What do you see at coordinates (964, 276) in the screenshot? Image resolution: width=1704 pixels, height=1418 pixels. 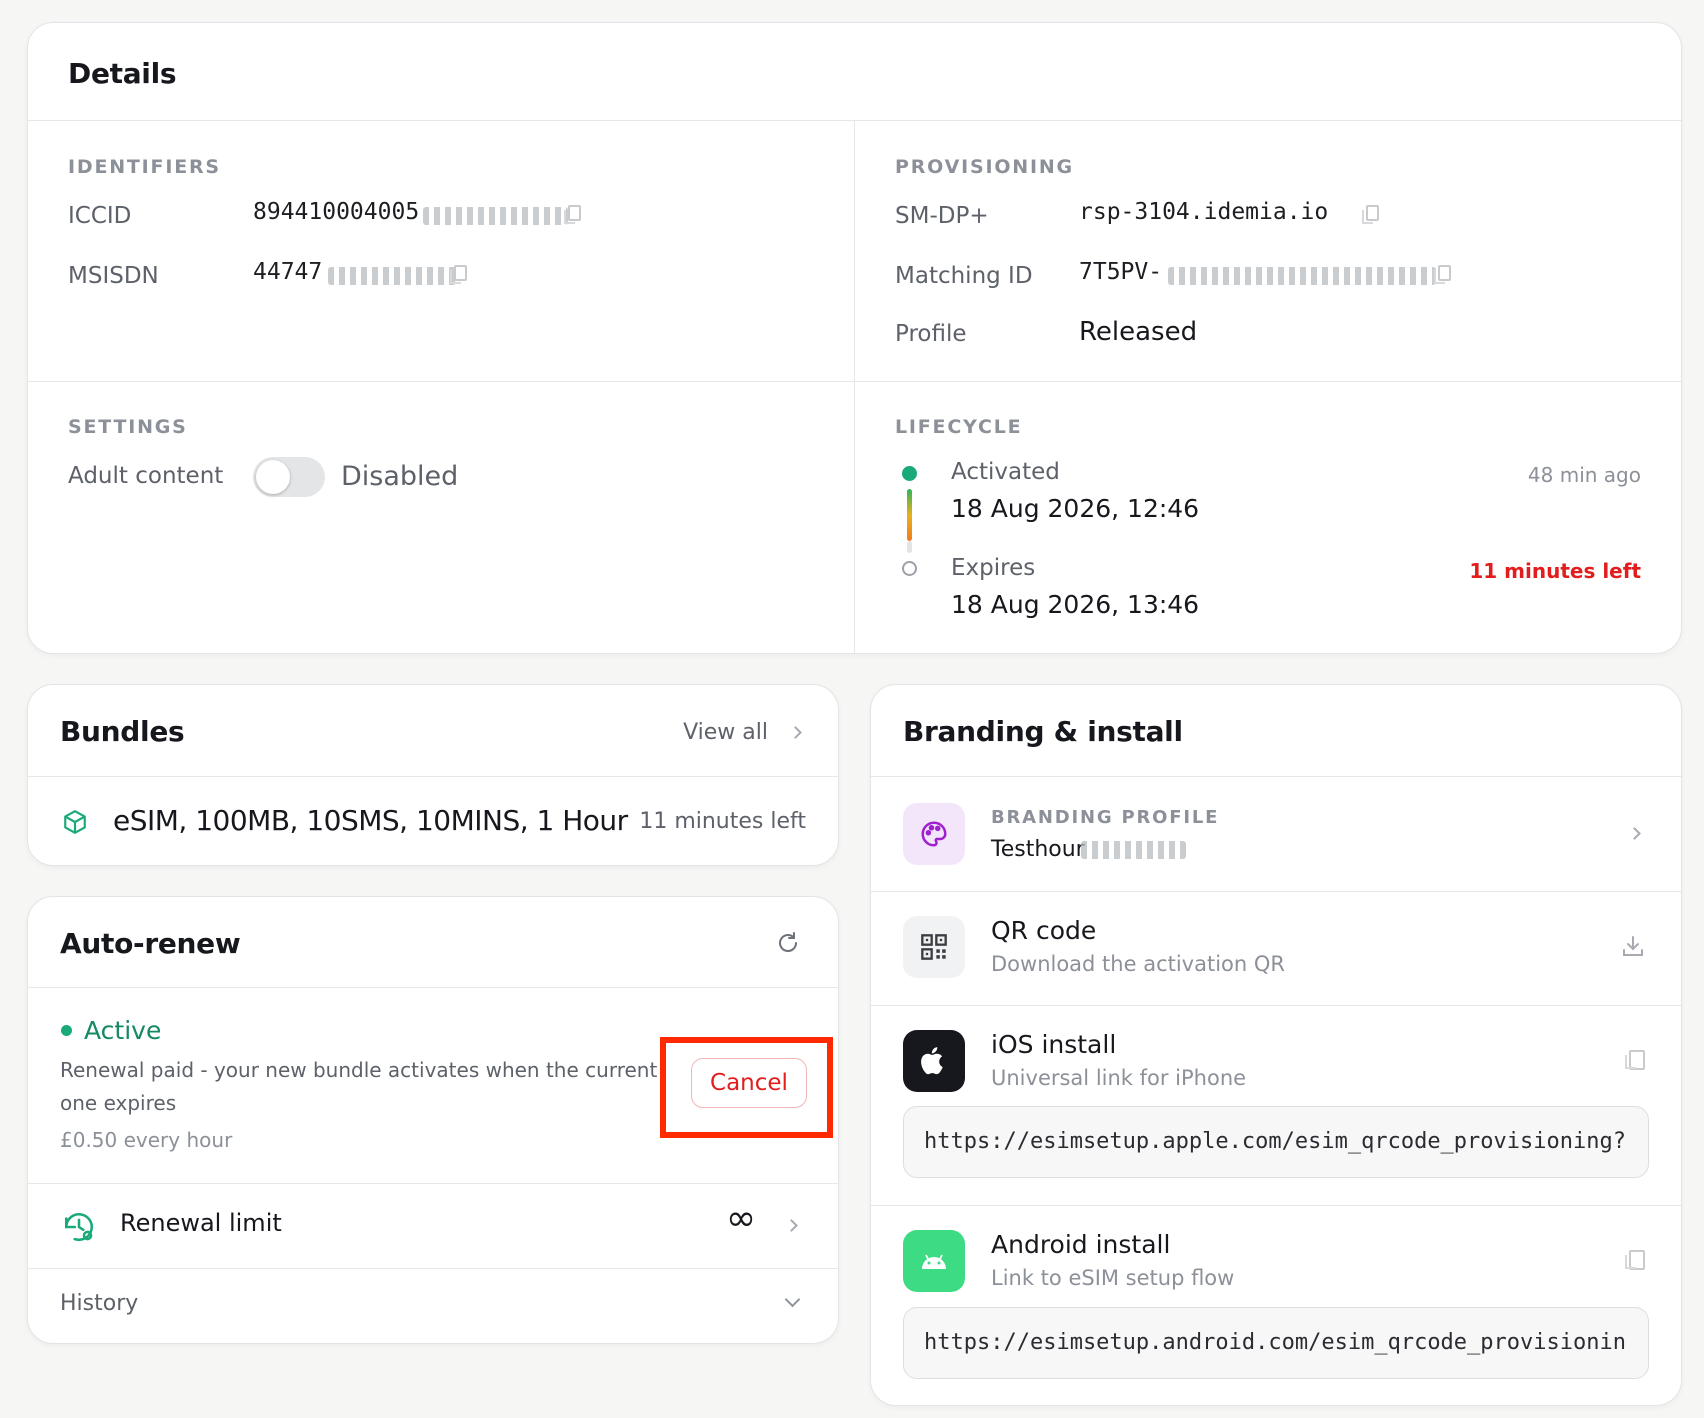 I see `matching-id-label: Matching ID` at bounding box center [964, 276].